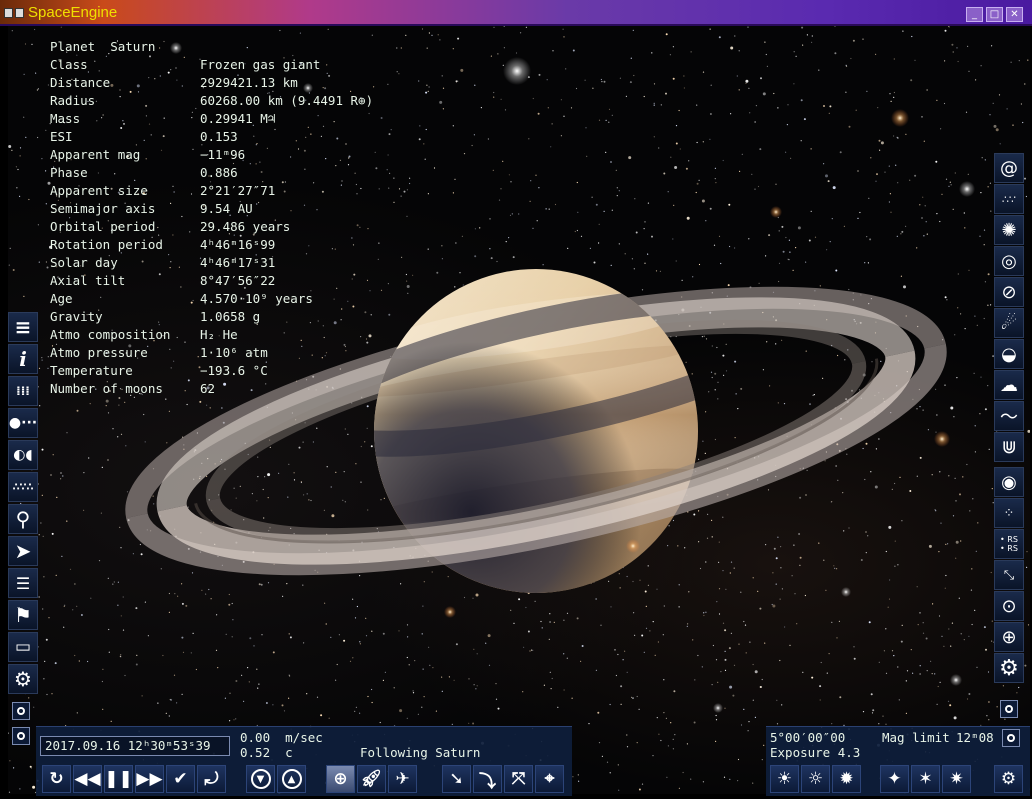 The width and height of the screenshot is (1032, 799). I want to click on mag-up-icon: ✷, so click(956, 779).